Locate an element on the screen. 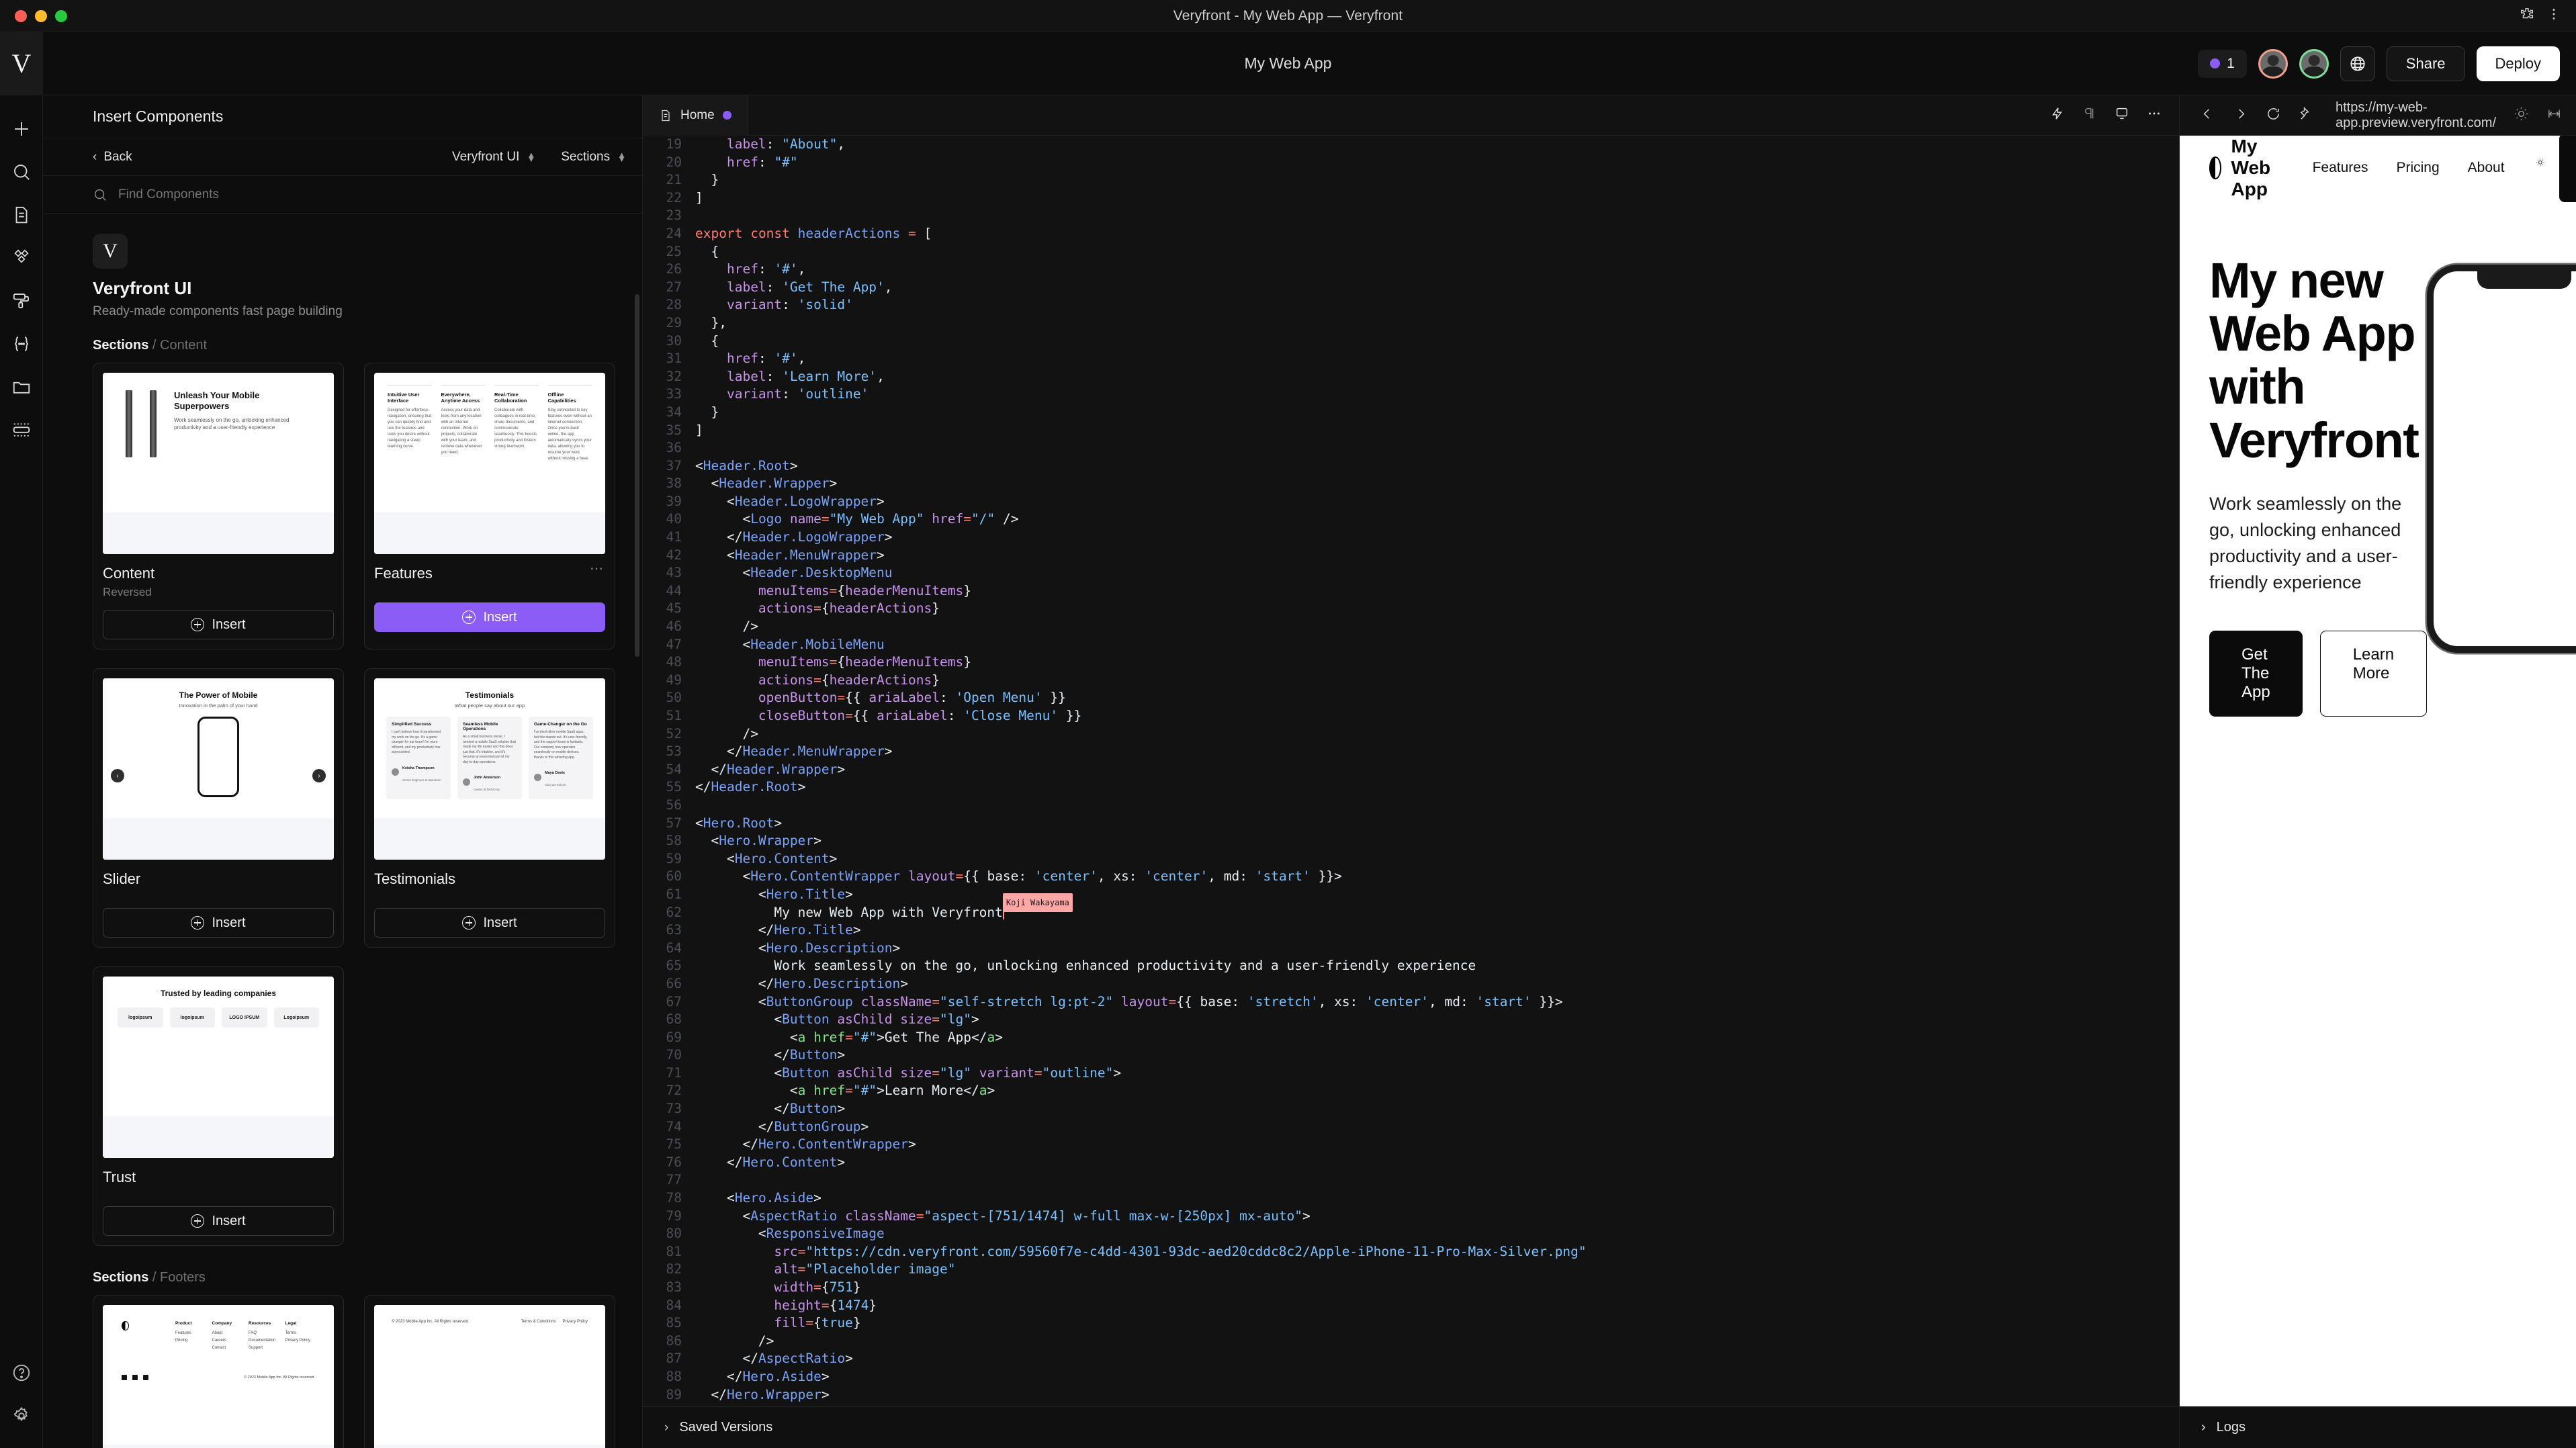 The height and width of the screenshot is (1448, 2576). code-line: 47 <Header.MobileMenu is located at coordinates (1411, 645).